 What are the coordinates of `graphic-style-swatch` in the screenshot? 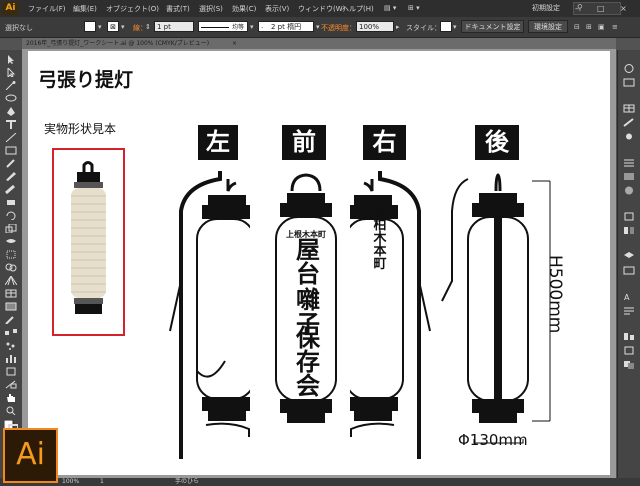 It's located at (446, 26).